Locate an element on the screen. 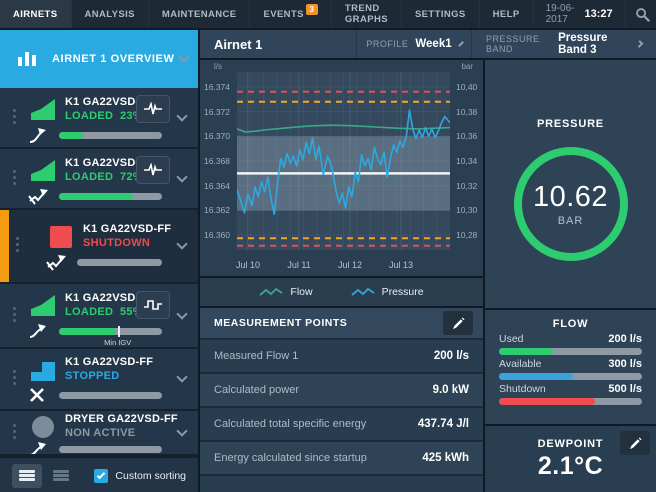 Image resolution: width=656 pixels, height=492 pixels. list-icon is located at coordinates (27, 475).